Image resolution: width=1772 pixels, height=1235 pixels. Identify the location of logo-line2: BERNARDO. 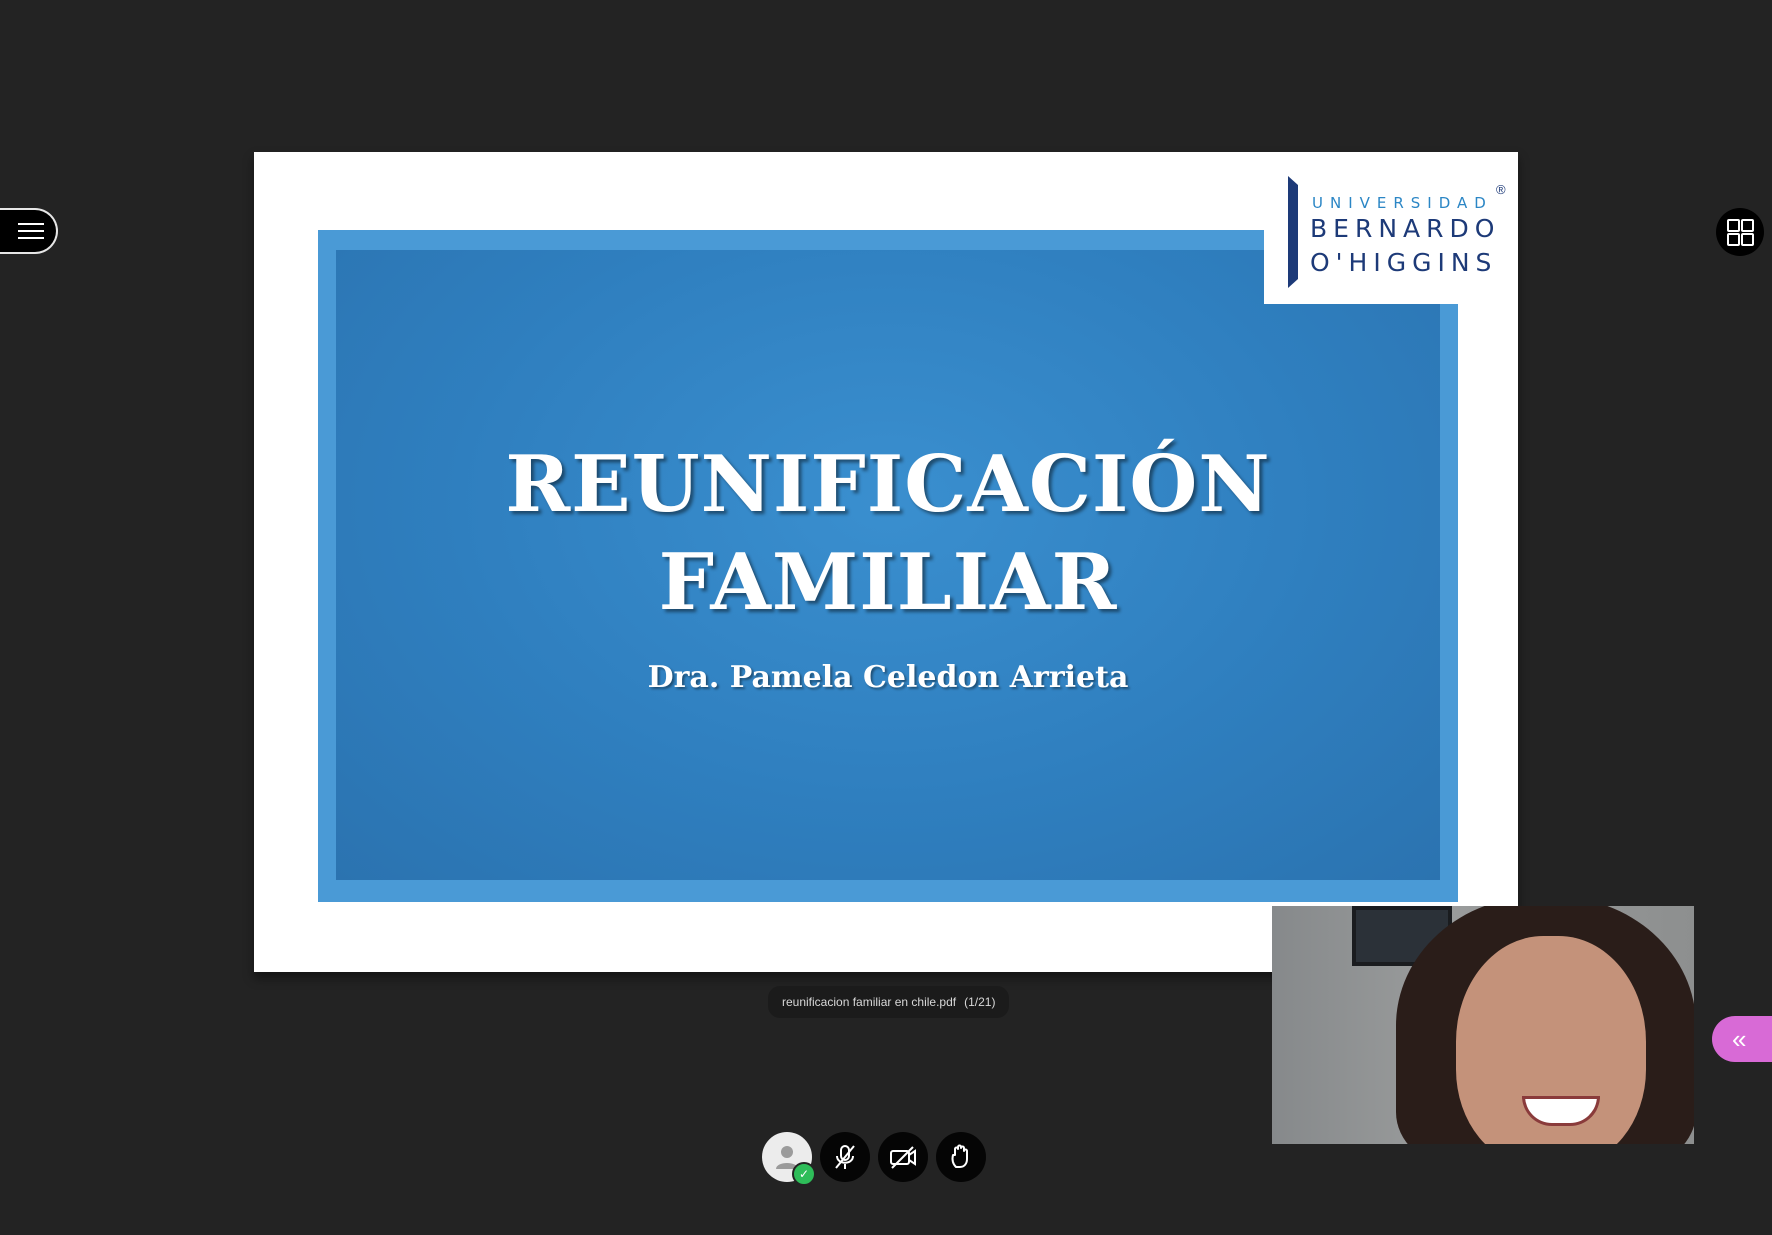
(1405, 228).